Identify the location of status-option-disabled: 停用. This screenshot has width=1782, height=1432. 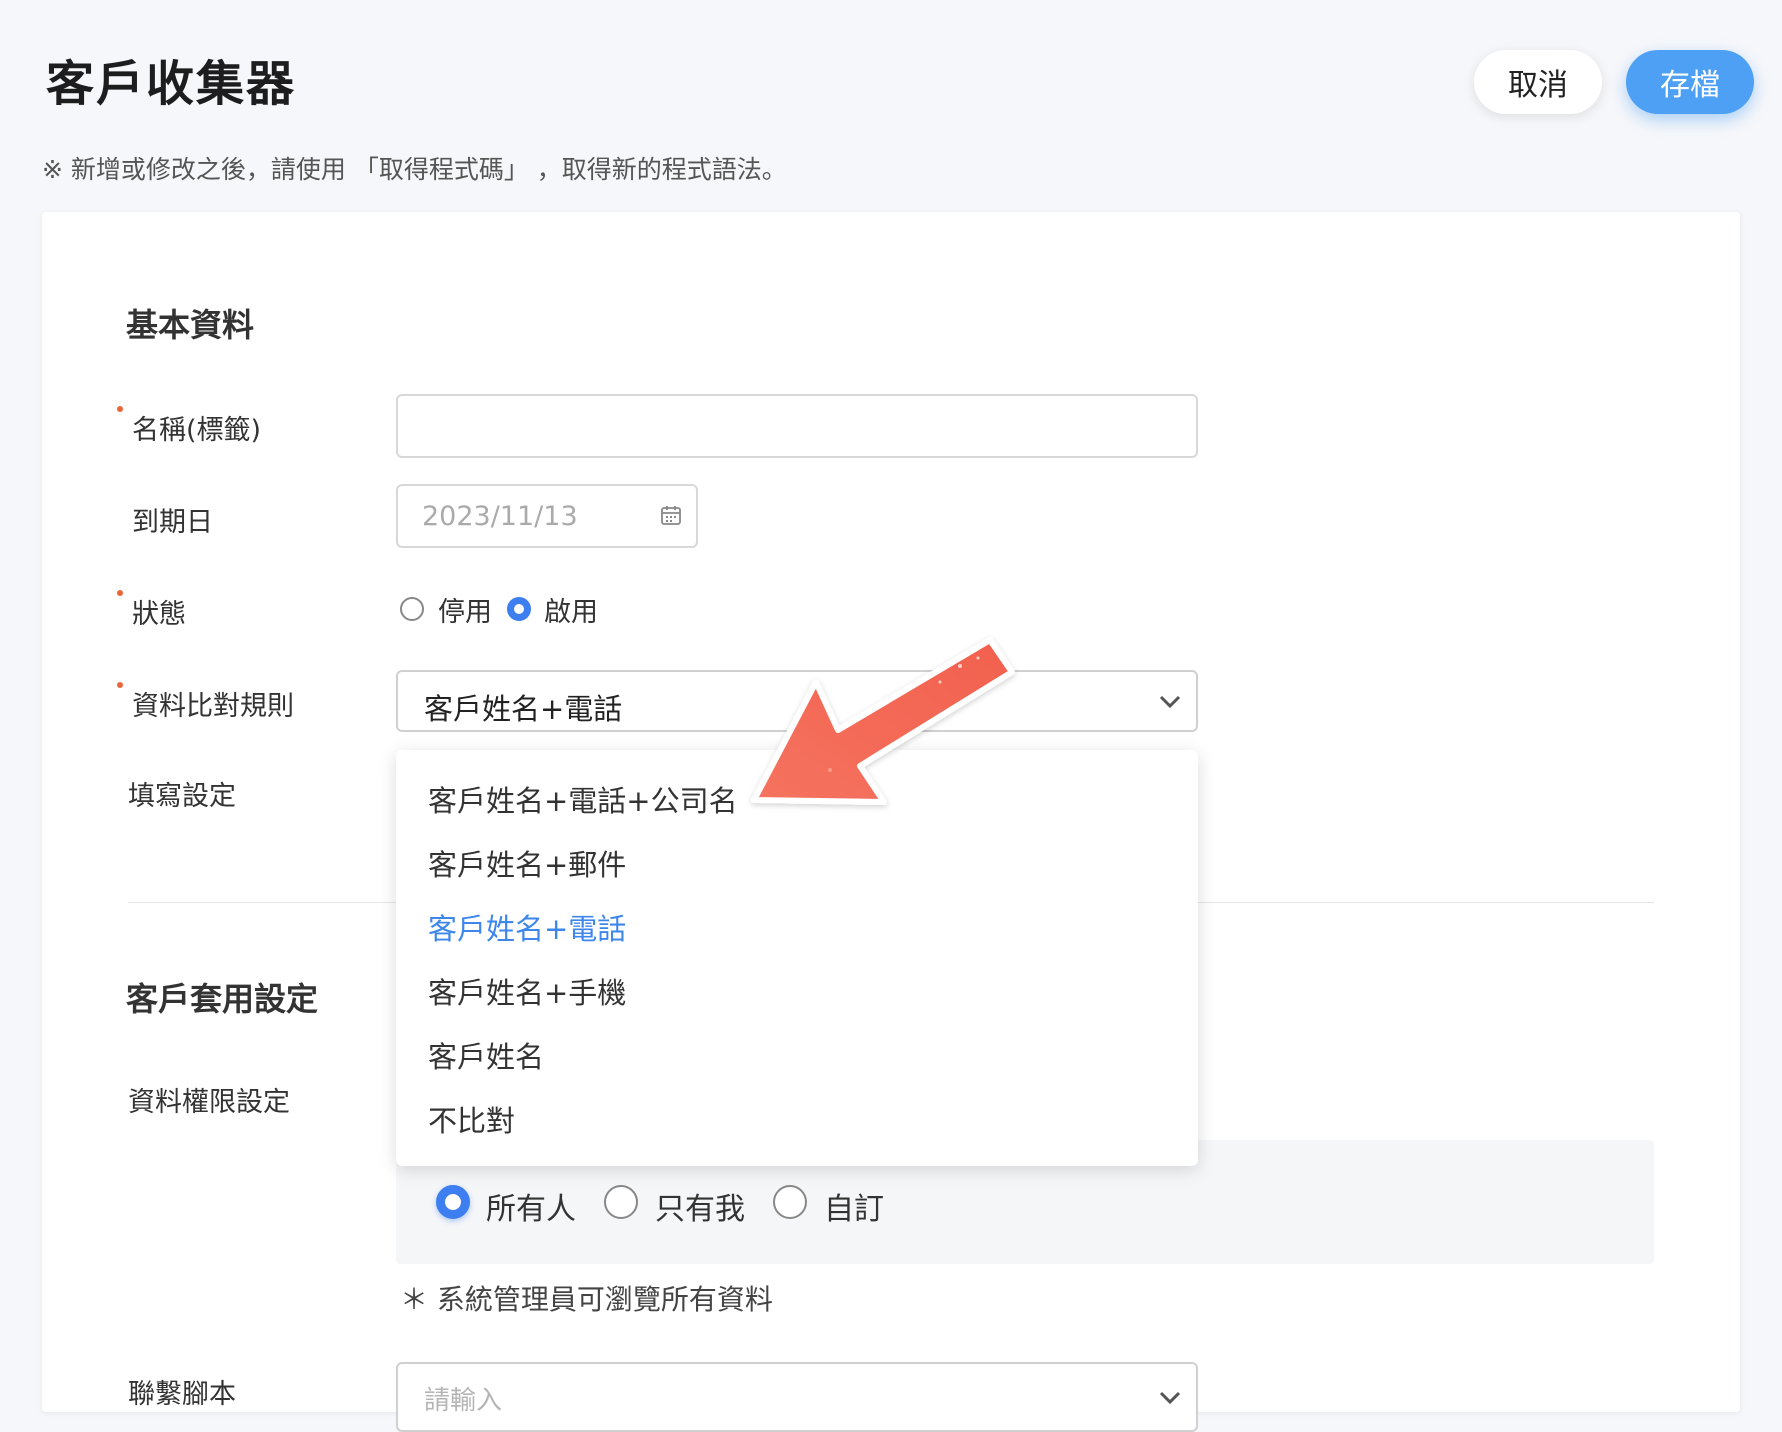
(465, 609).